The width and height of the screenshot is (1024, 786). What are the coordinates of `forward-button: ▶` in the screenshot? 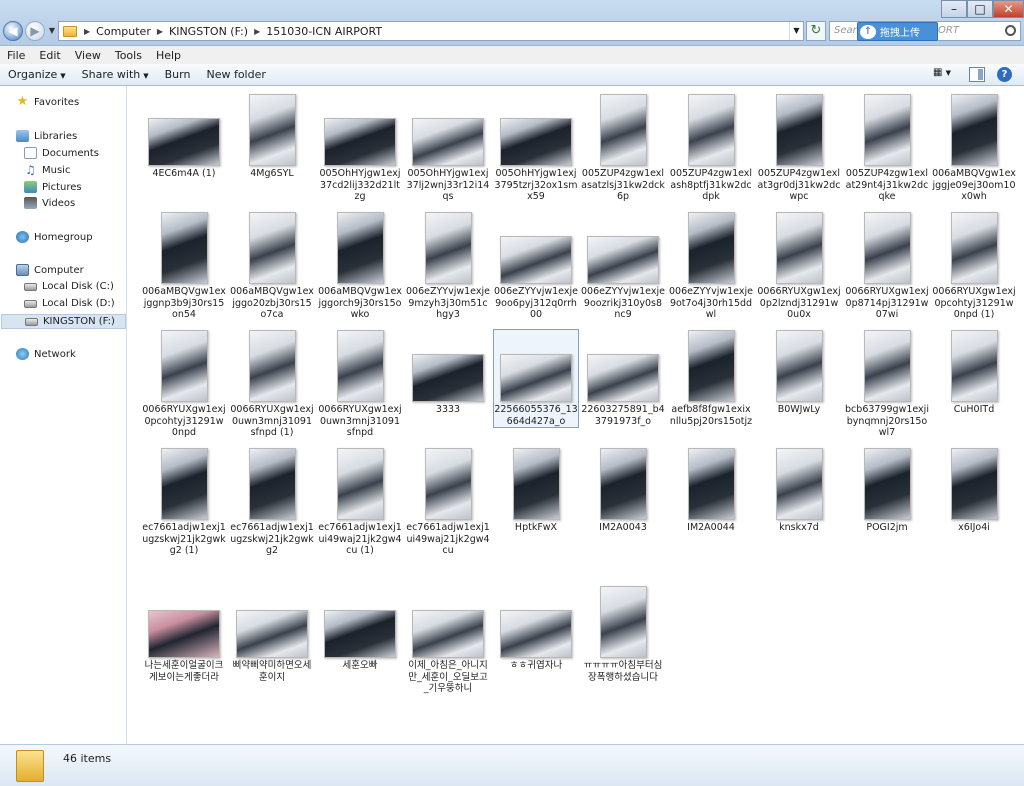 It's located at (35, 31).